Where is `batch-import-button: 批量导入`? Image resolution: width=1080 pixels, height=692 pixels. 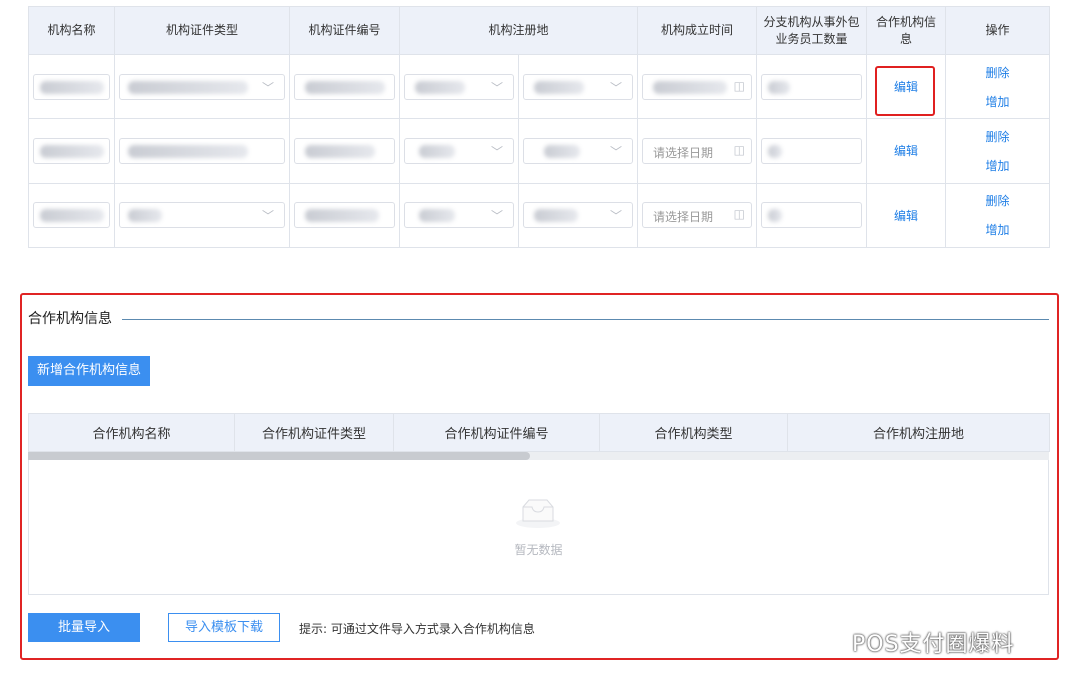 batch-import-button: 批量导入 is located at coordinates (84, 627).